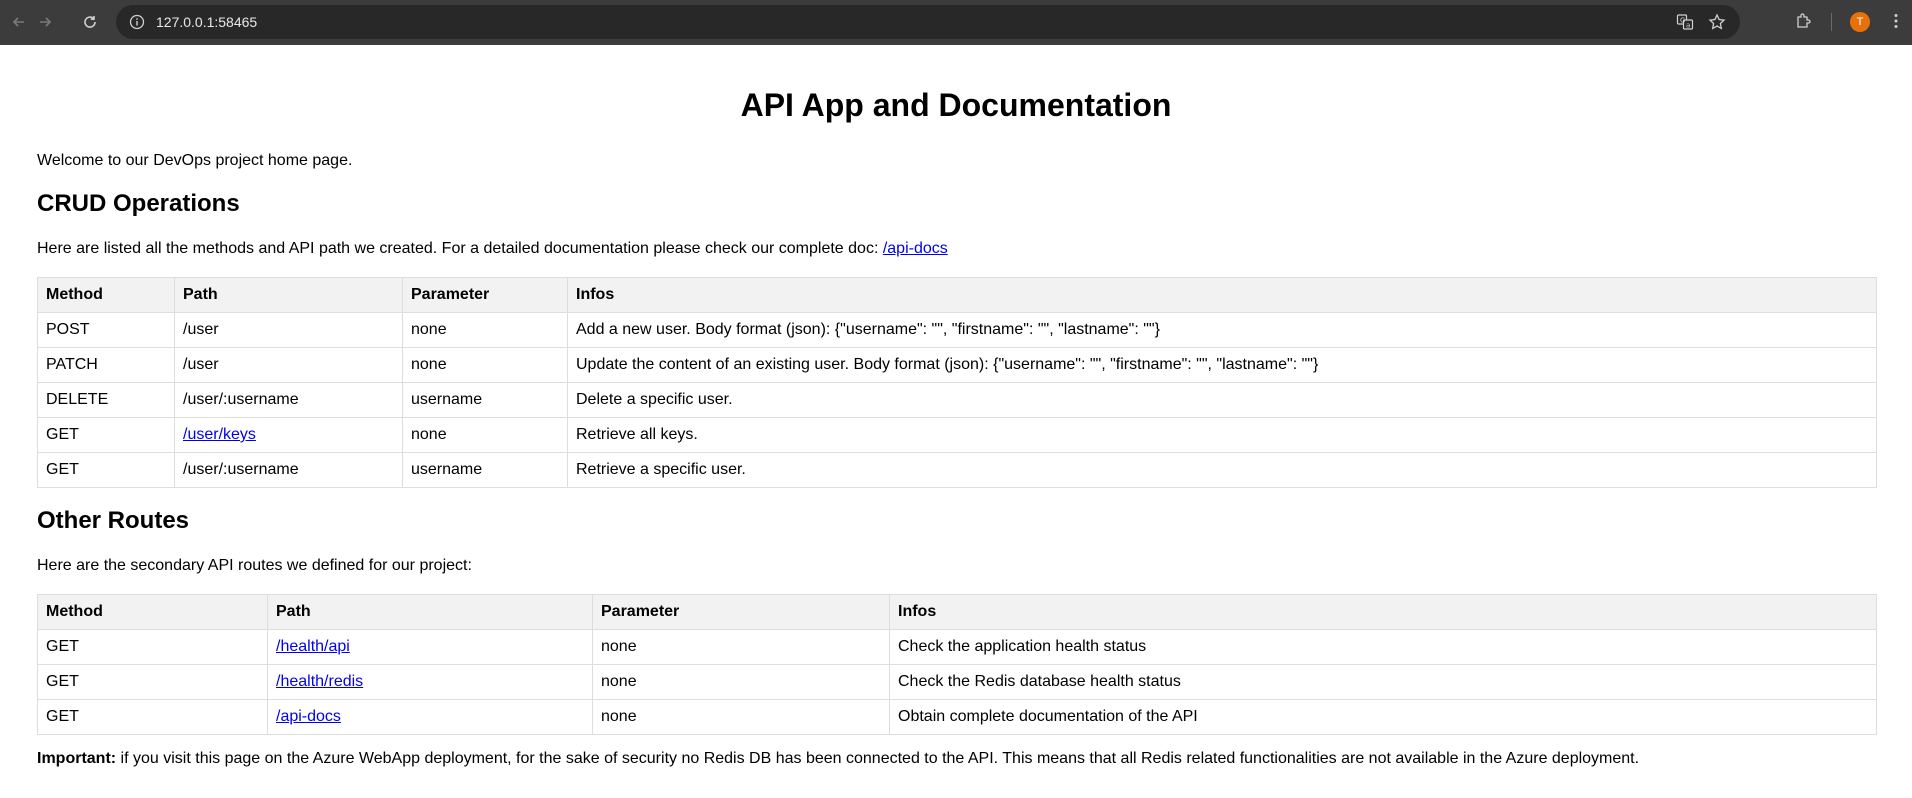  Describe the element at coordinates (206, 22) in the screenshot. I see `url-text: 127.0.0.1:58465` at that location.